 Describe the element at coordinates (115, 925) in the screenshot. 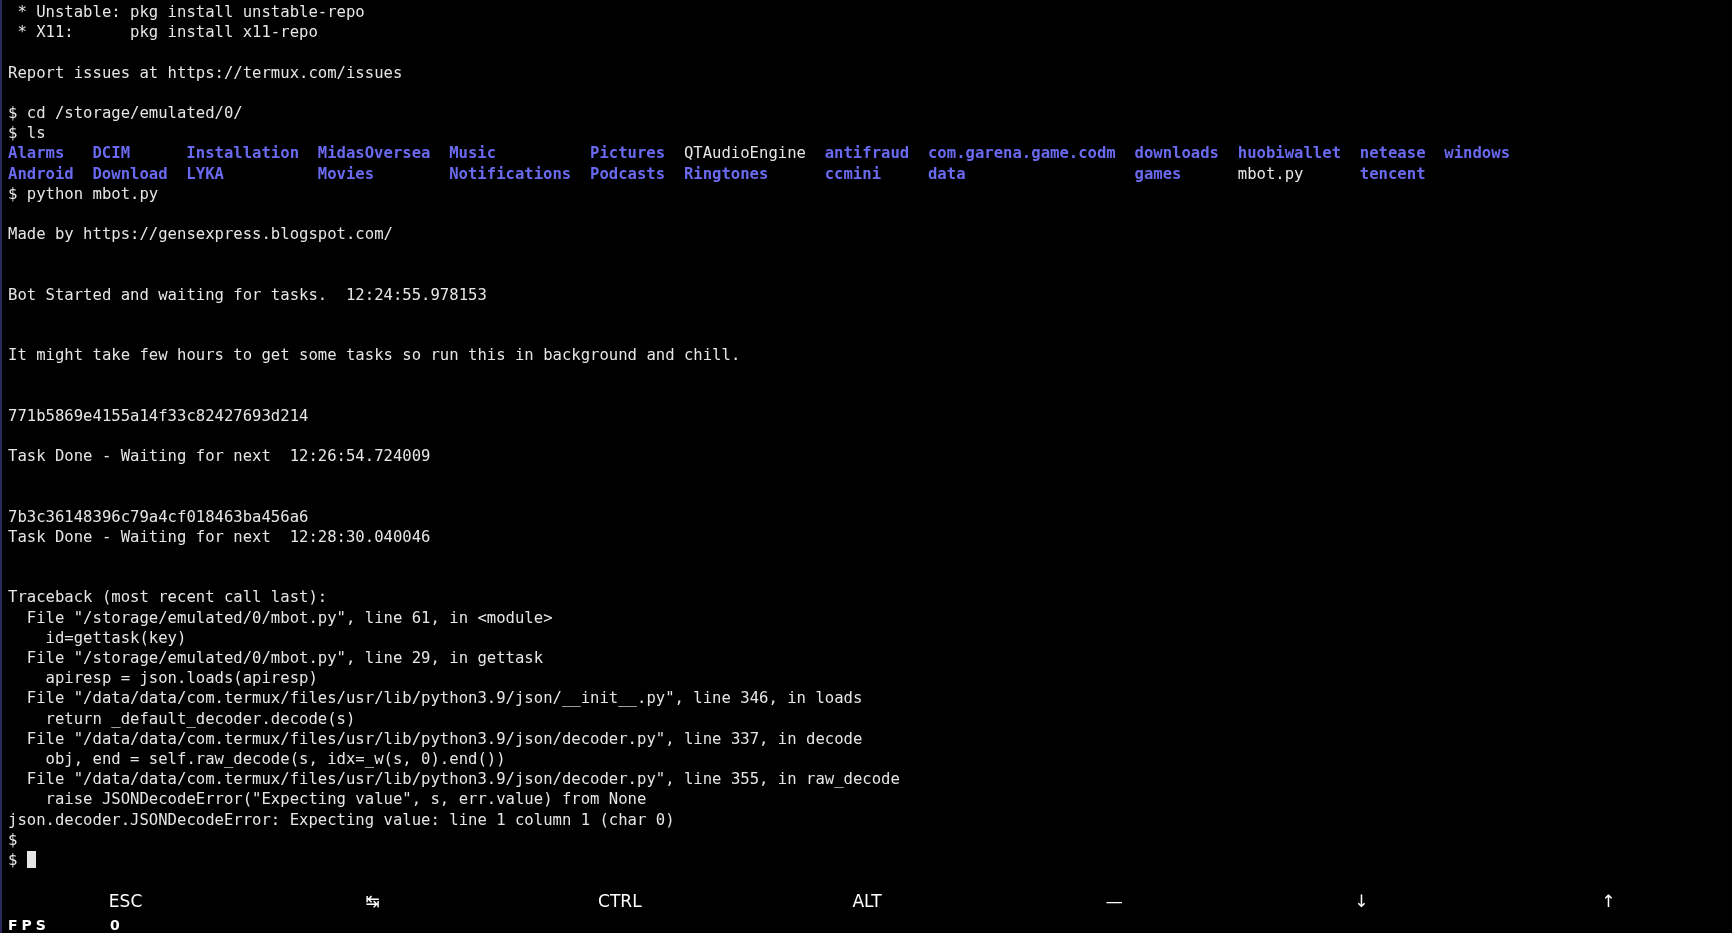

I see `fps-value: 0` at that location.